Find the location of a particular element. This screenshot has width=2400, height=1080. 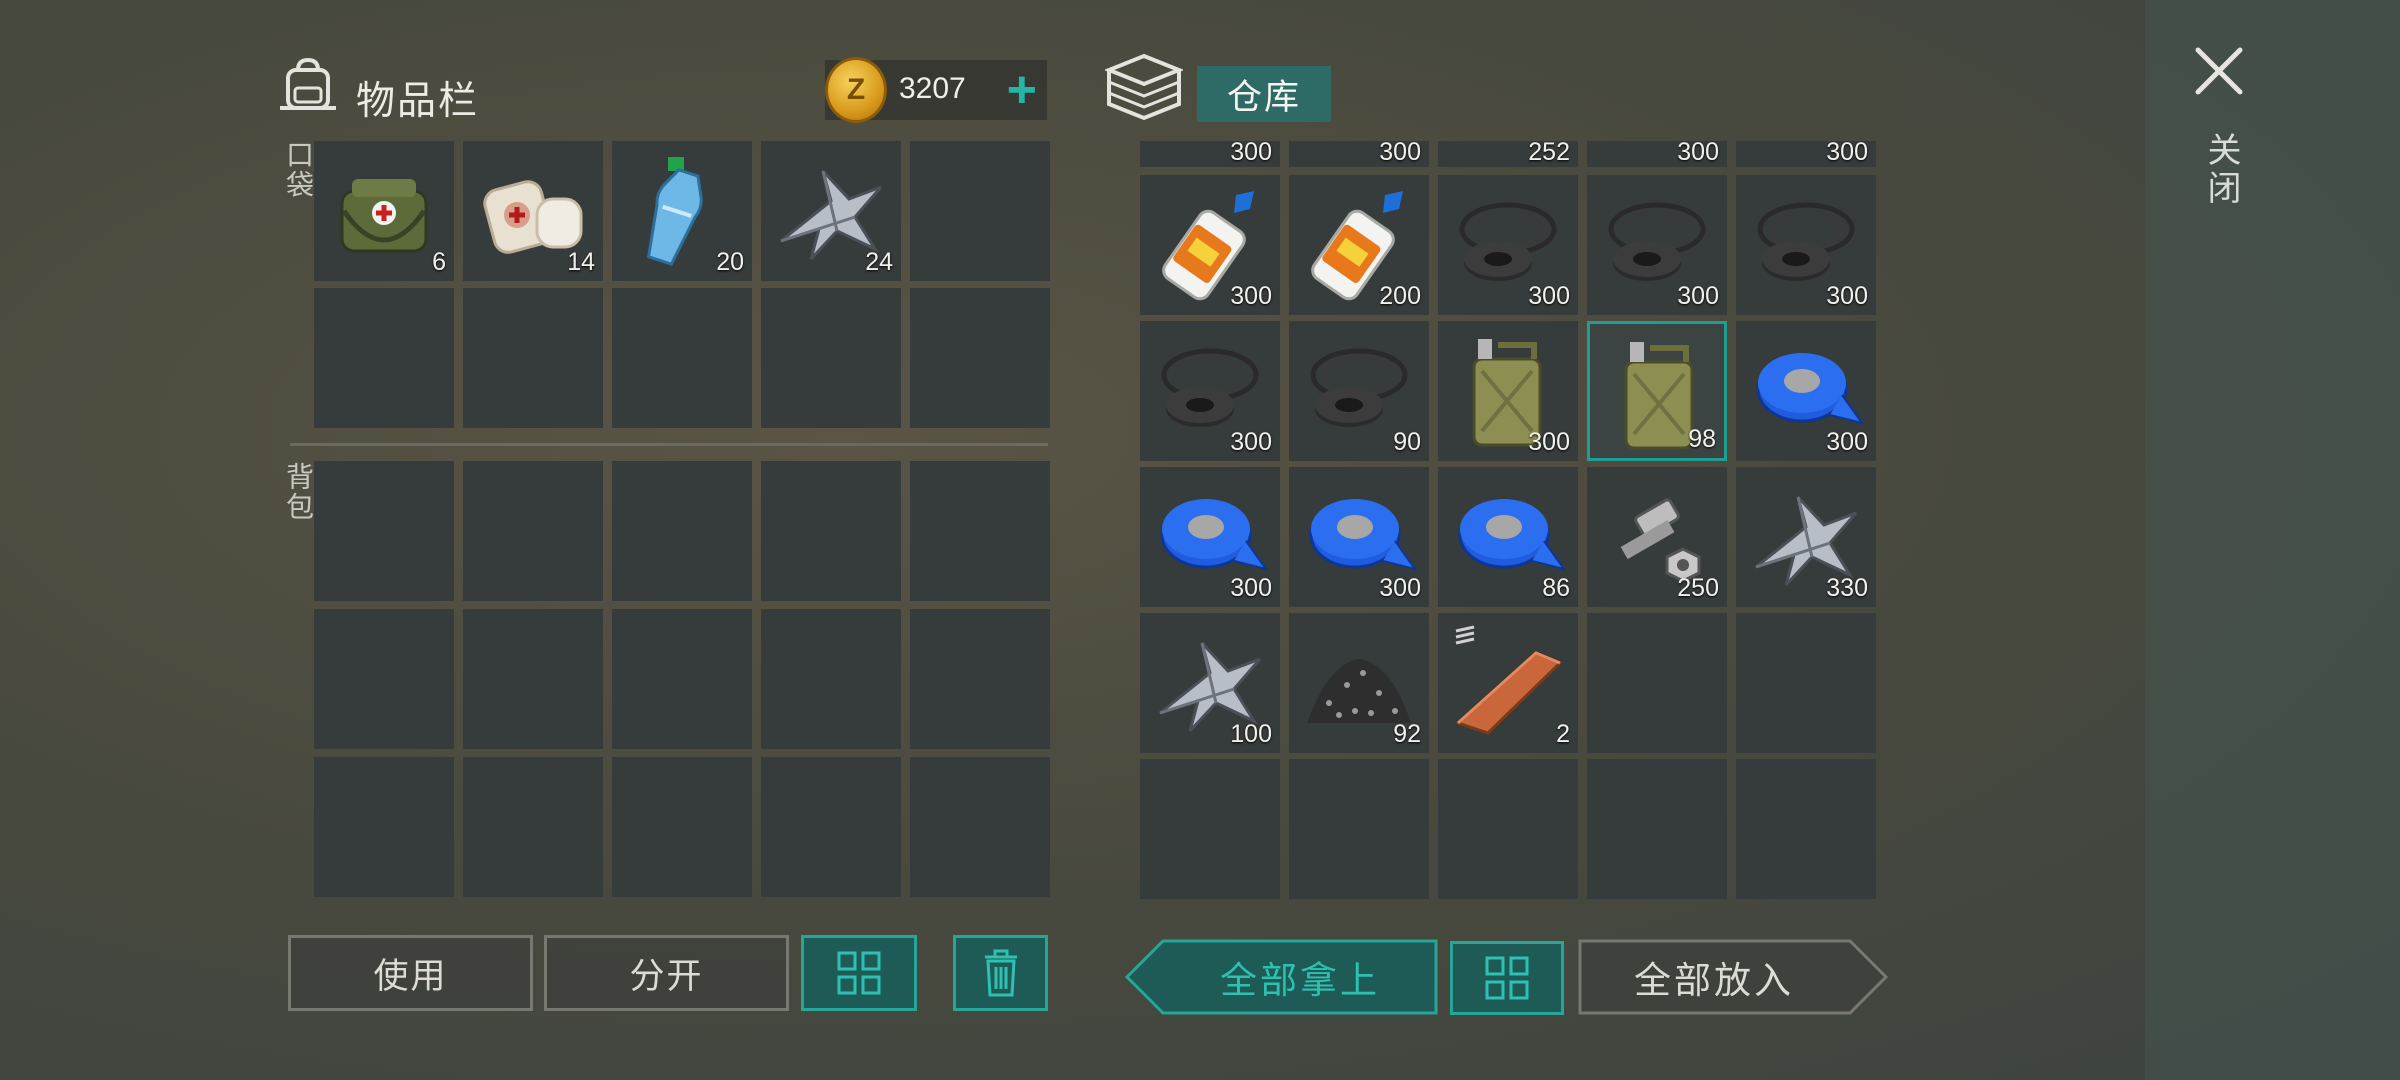

use-button: 使用 is located at coordinates (410, 973).